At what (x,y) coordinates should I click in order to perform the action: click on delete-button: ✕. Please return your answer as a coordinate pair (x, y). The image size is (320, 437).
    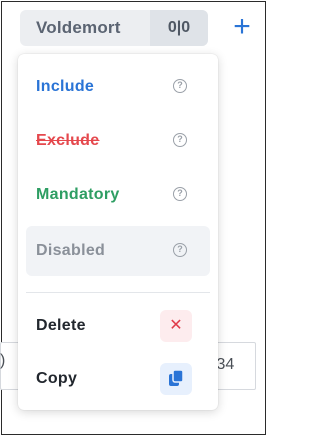
    Looking at the image, I should click on (176, 326).